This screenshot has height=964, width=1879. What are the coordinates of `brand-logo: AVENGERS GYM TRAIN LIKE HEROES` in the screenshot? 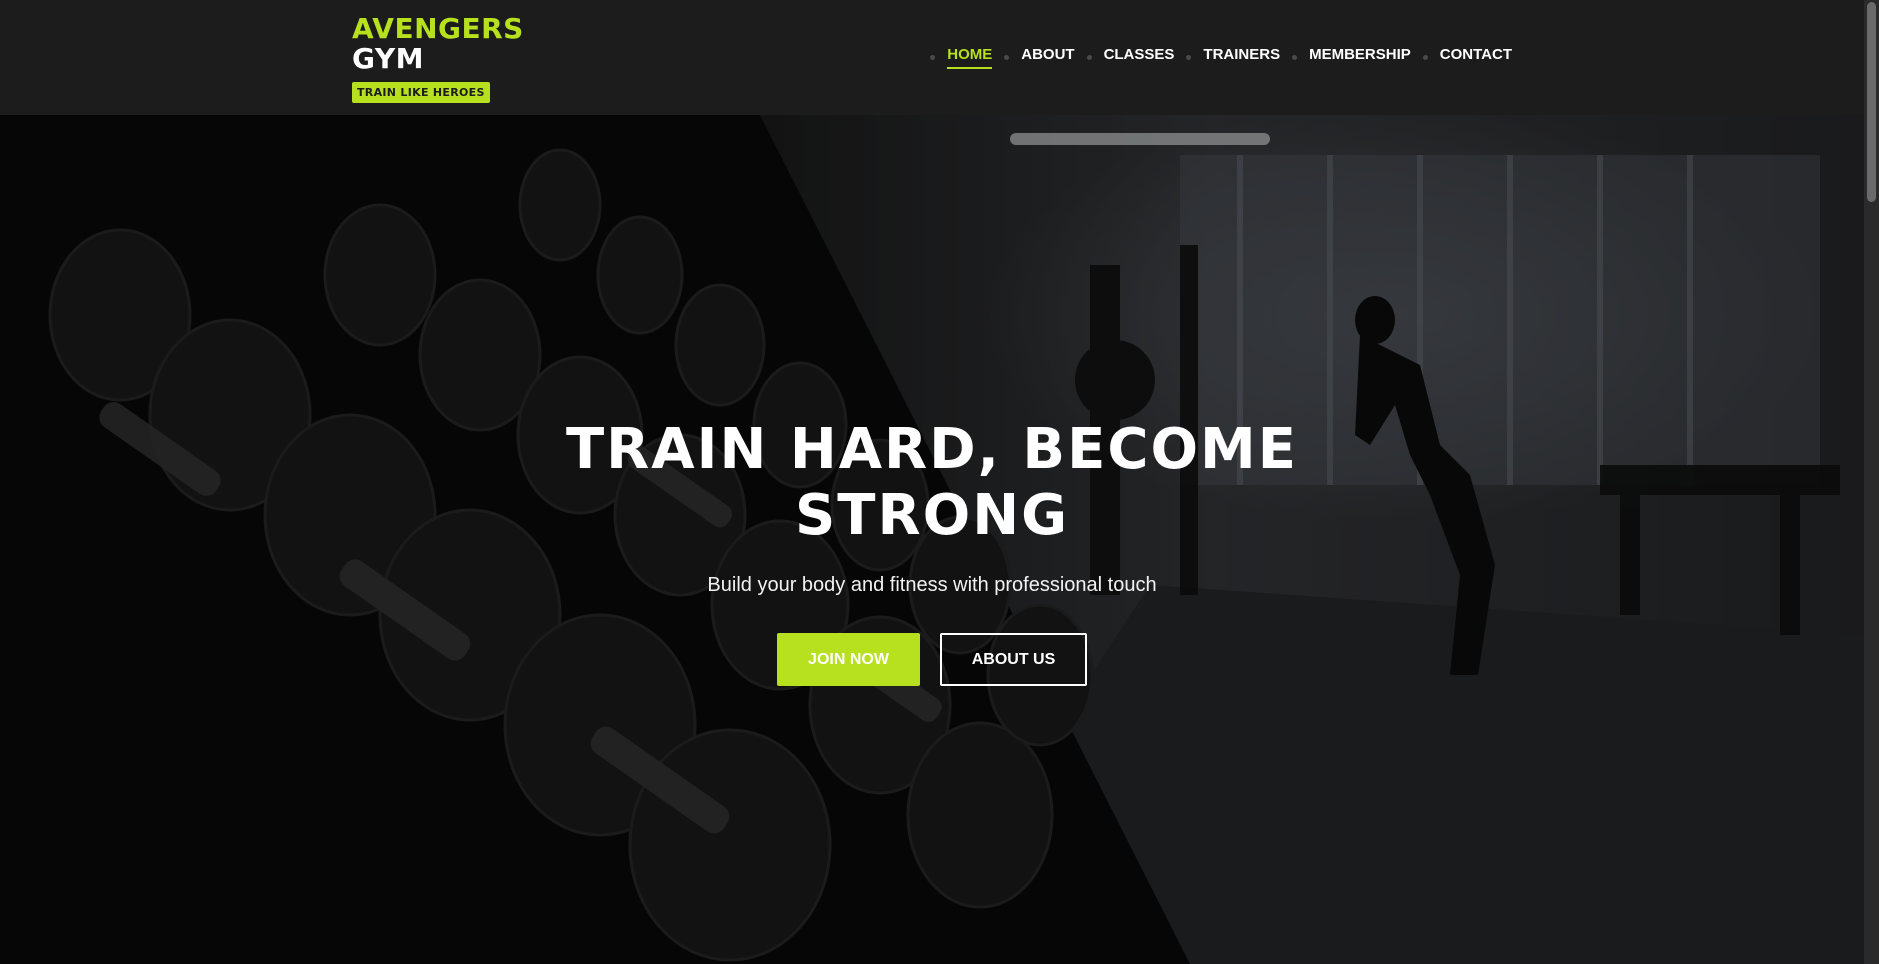 It's located at (438, 58).